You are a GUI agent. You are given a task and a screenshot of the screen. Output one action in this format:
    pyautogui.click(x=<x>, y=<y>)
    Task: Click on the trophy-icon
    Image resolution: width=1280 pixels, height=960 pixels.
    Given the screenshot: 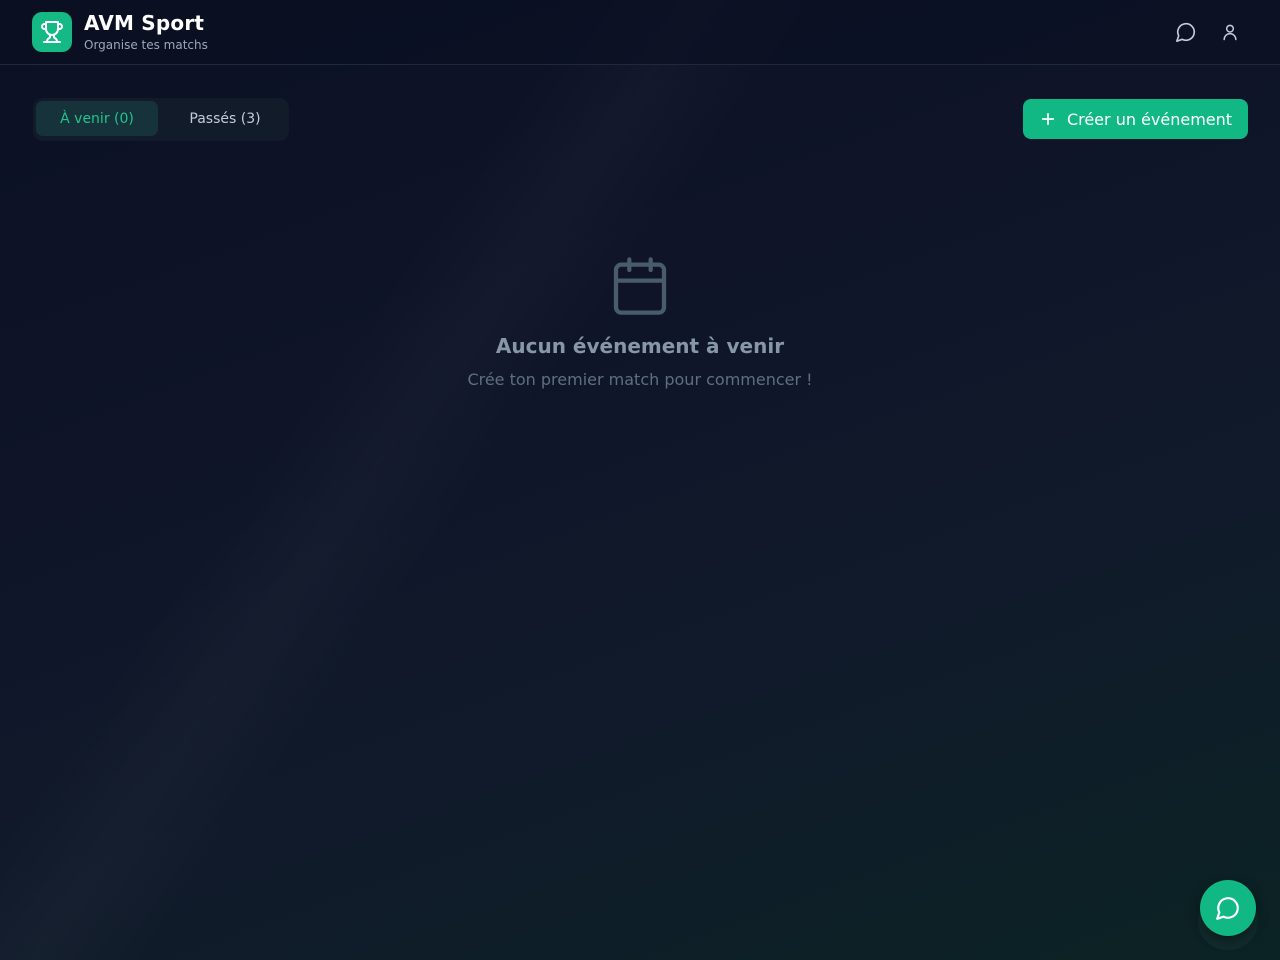 What is the action you would take?
    pyautogui.click(x=52, y=32)
    